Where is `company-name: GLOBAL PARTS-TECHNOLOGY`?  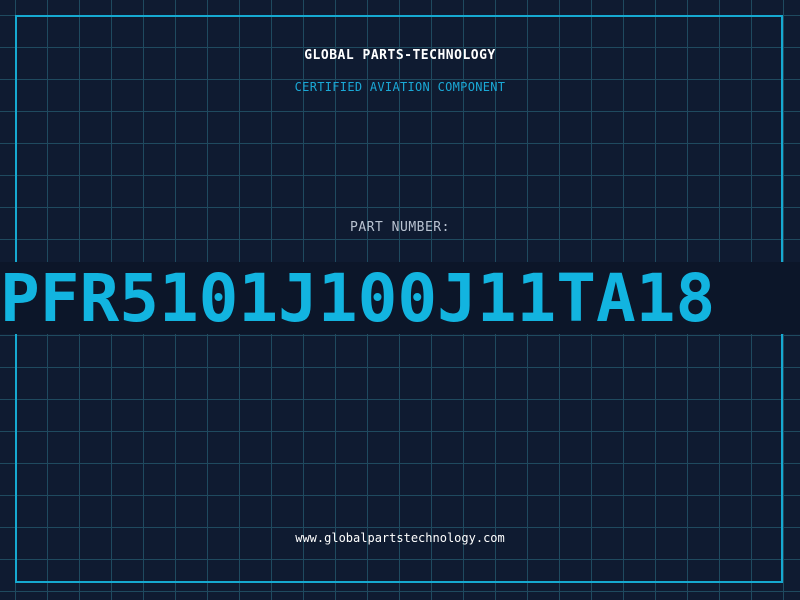 company-name: GLOBAL PARTS-TECHNOLOGY is located at coordinates (400, 55).